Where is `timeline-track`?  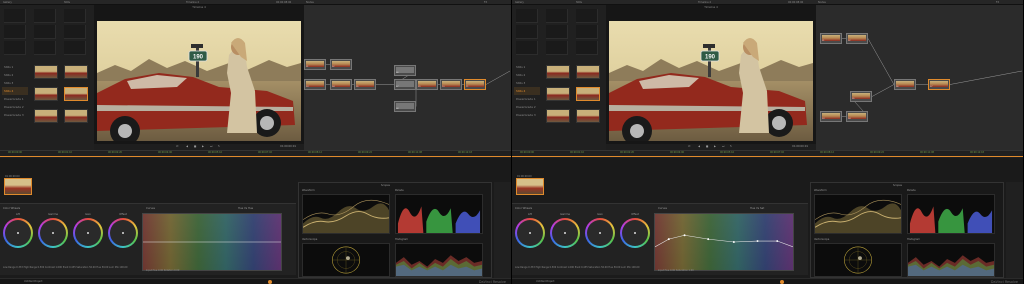 timeline-track is located at coordinates (255, 156).